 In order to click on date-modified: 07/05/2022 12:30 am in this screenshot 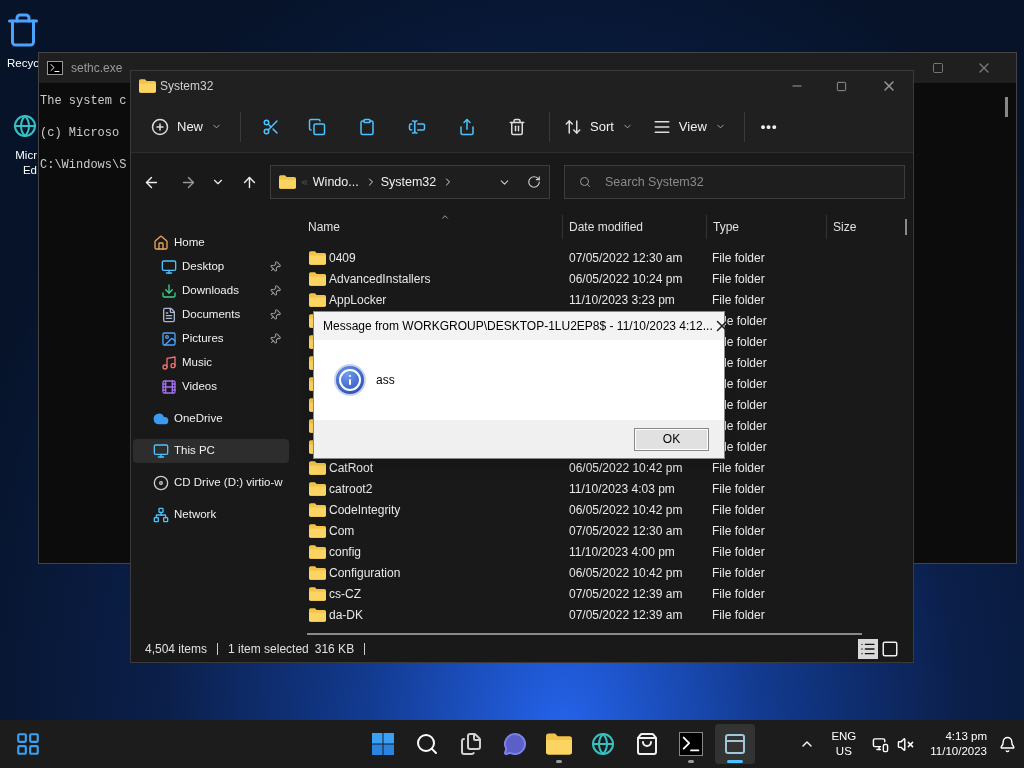, I will do `click(626, 530)`.